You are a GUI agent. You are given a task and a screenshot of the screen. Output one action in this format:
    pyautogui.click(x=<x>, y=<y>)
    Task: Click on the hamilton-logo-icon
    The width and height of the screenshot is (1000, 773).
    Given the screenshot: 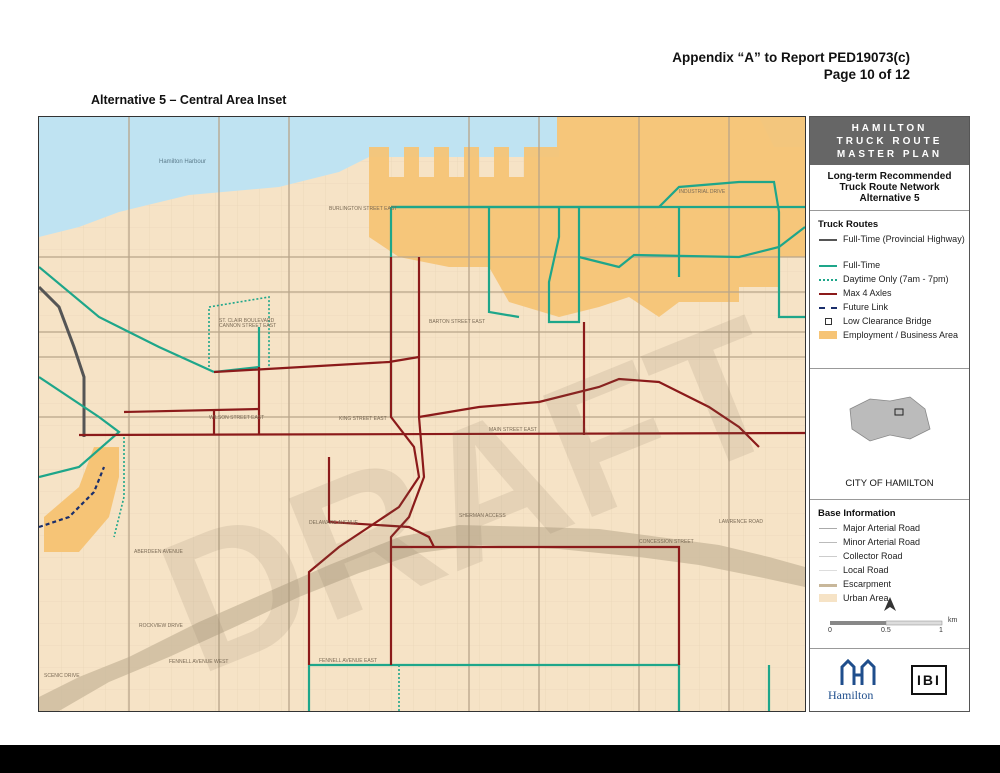 What is the action you would take?
    pyautogui.click(x=858, y=671)
    